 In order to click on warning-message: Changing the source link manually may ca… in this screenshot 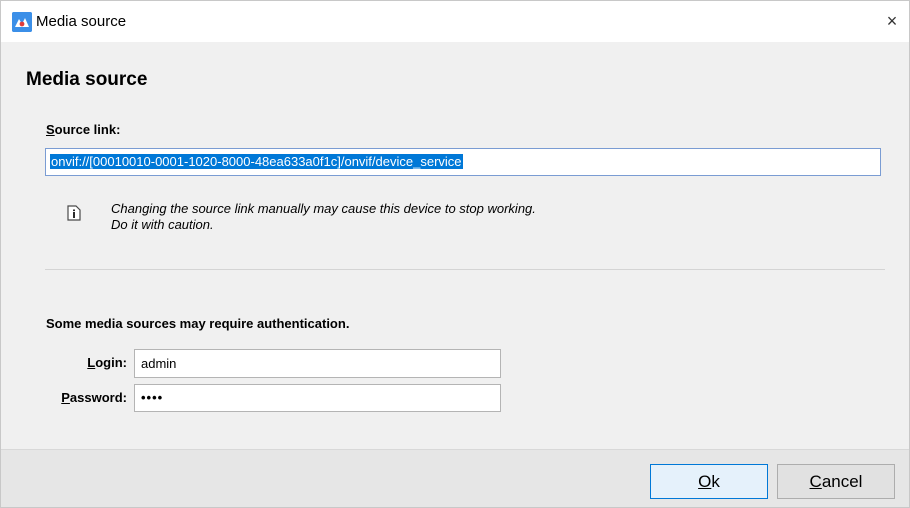, I will do `click(323, 217)`.